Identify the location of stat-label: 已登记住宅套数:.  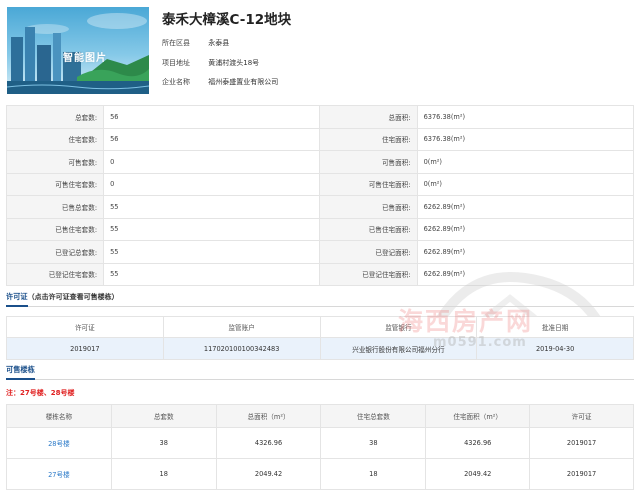
(55, 274).